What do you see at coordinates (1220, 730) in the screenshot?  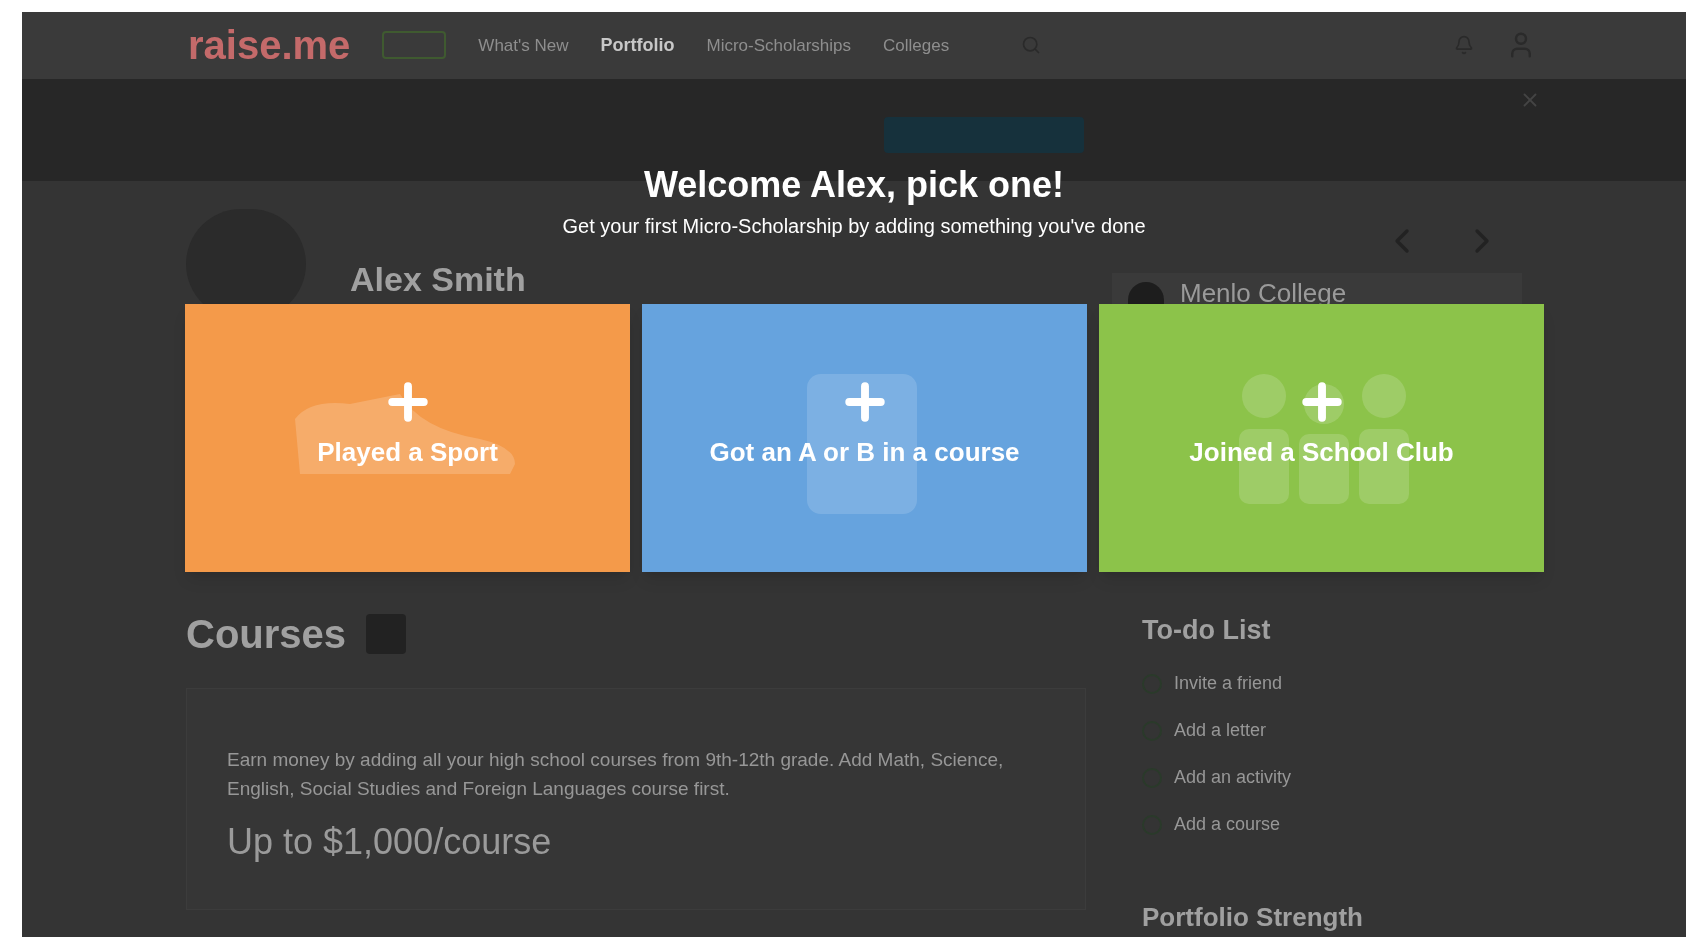 I see `todo-item: Add a letter` at bounding box center [1220, 730].